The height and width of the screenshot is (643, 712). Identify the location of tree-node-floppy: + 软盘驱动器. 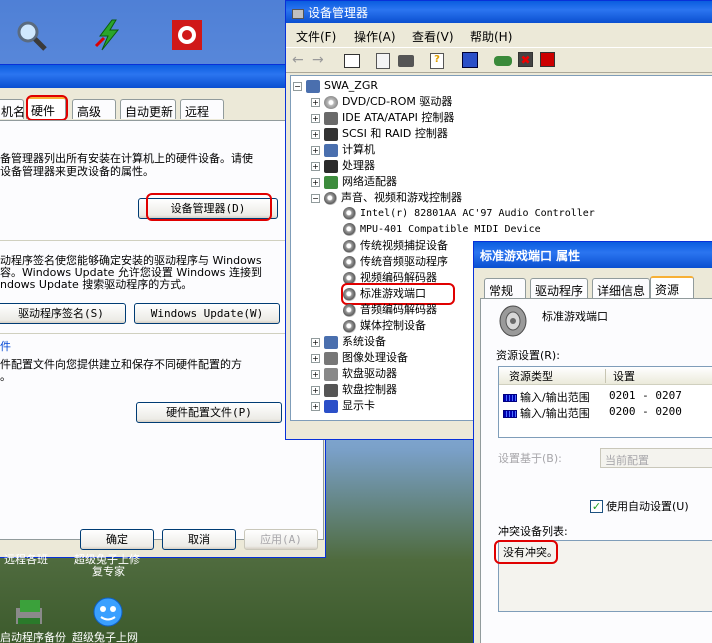
(354, 374).